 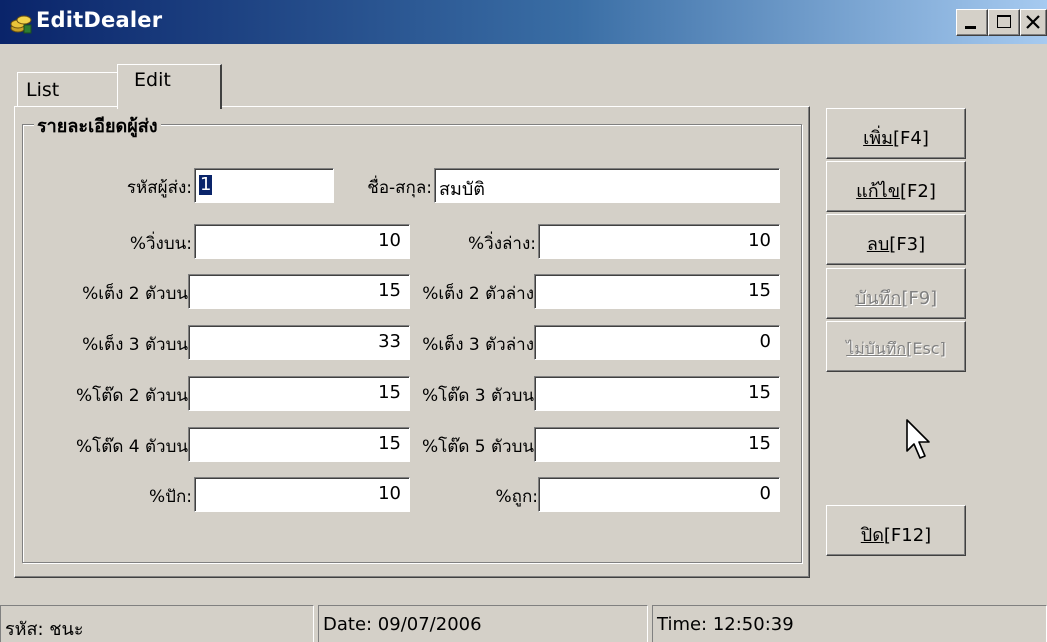 I want to click on save-button-label: บันทึก, so click(x=878, y=298).